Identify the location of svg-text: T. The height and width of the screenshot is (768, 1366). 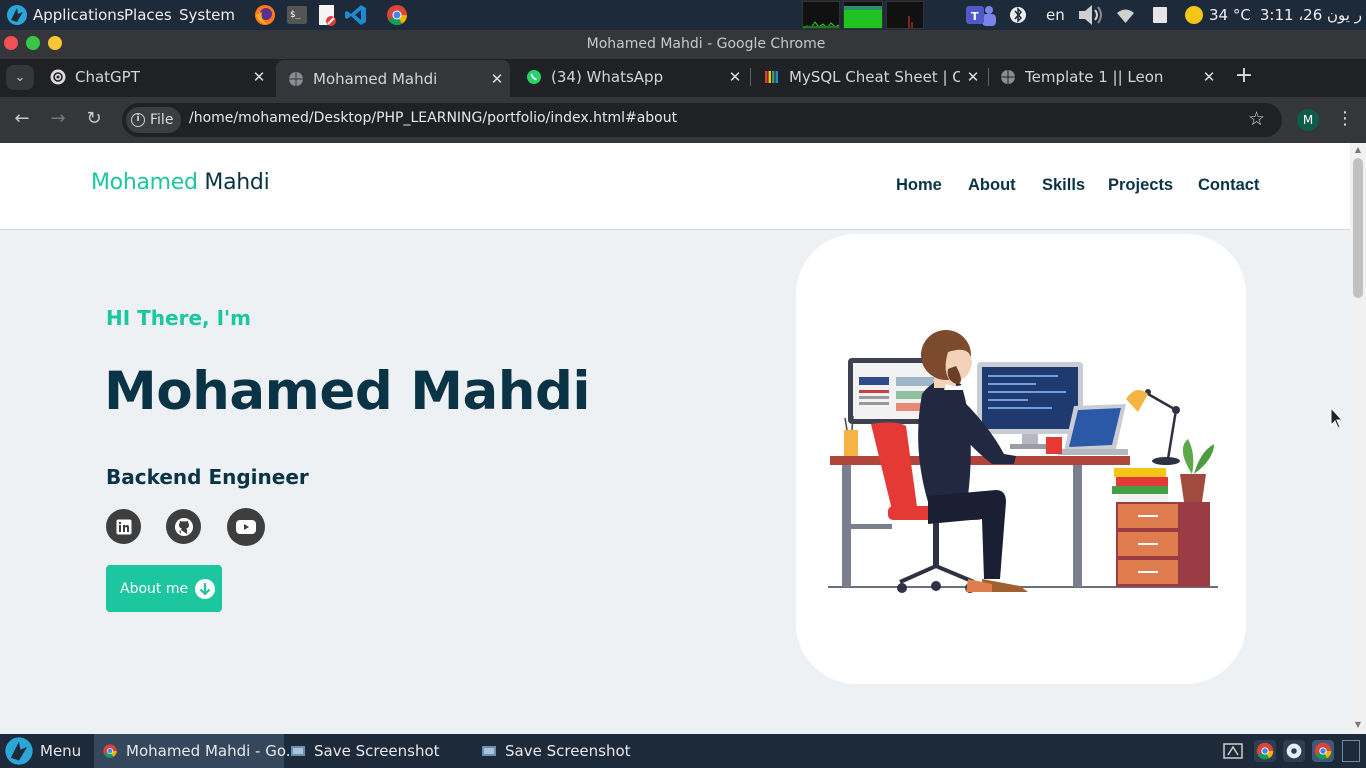
(975, 16).